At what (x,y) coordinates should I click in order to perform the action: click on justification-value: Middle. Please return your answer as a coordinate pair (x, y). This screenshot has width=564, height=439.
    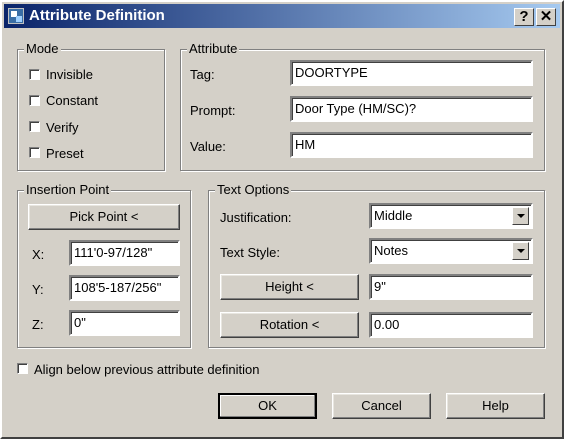
    Looking at the image, I should click on (393, 215).